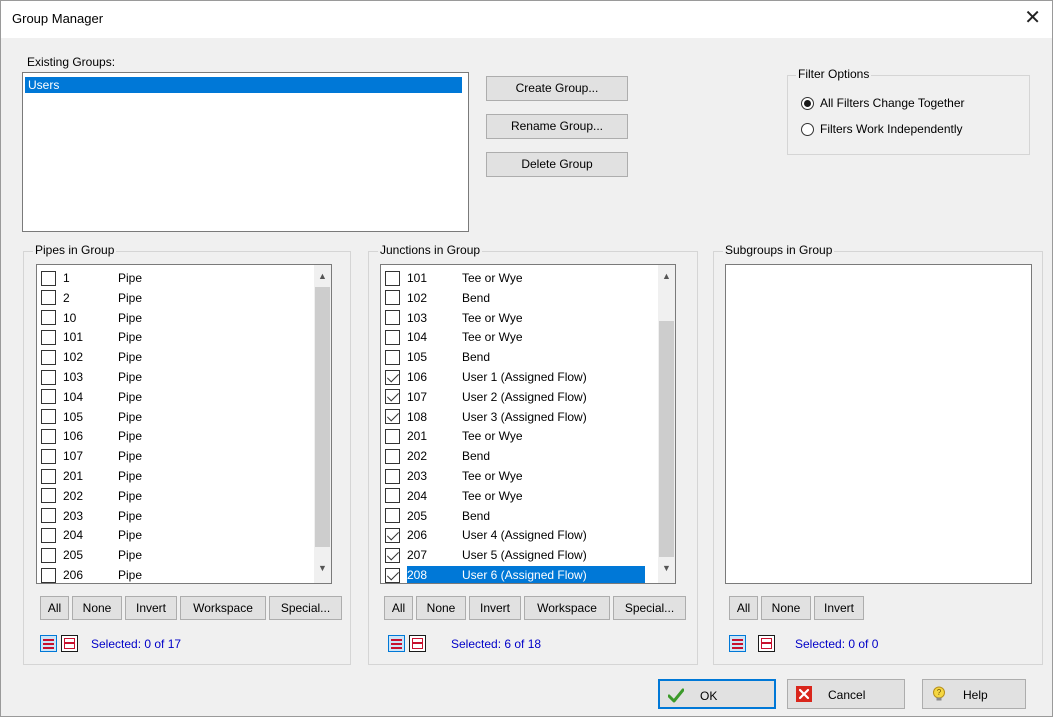 This screenshot has width=1053, height=717. Describe the element at coordinates (90, 357) in the screenshot. I see `list-item: 102 Pipe` at that location.